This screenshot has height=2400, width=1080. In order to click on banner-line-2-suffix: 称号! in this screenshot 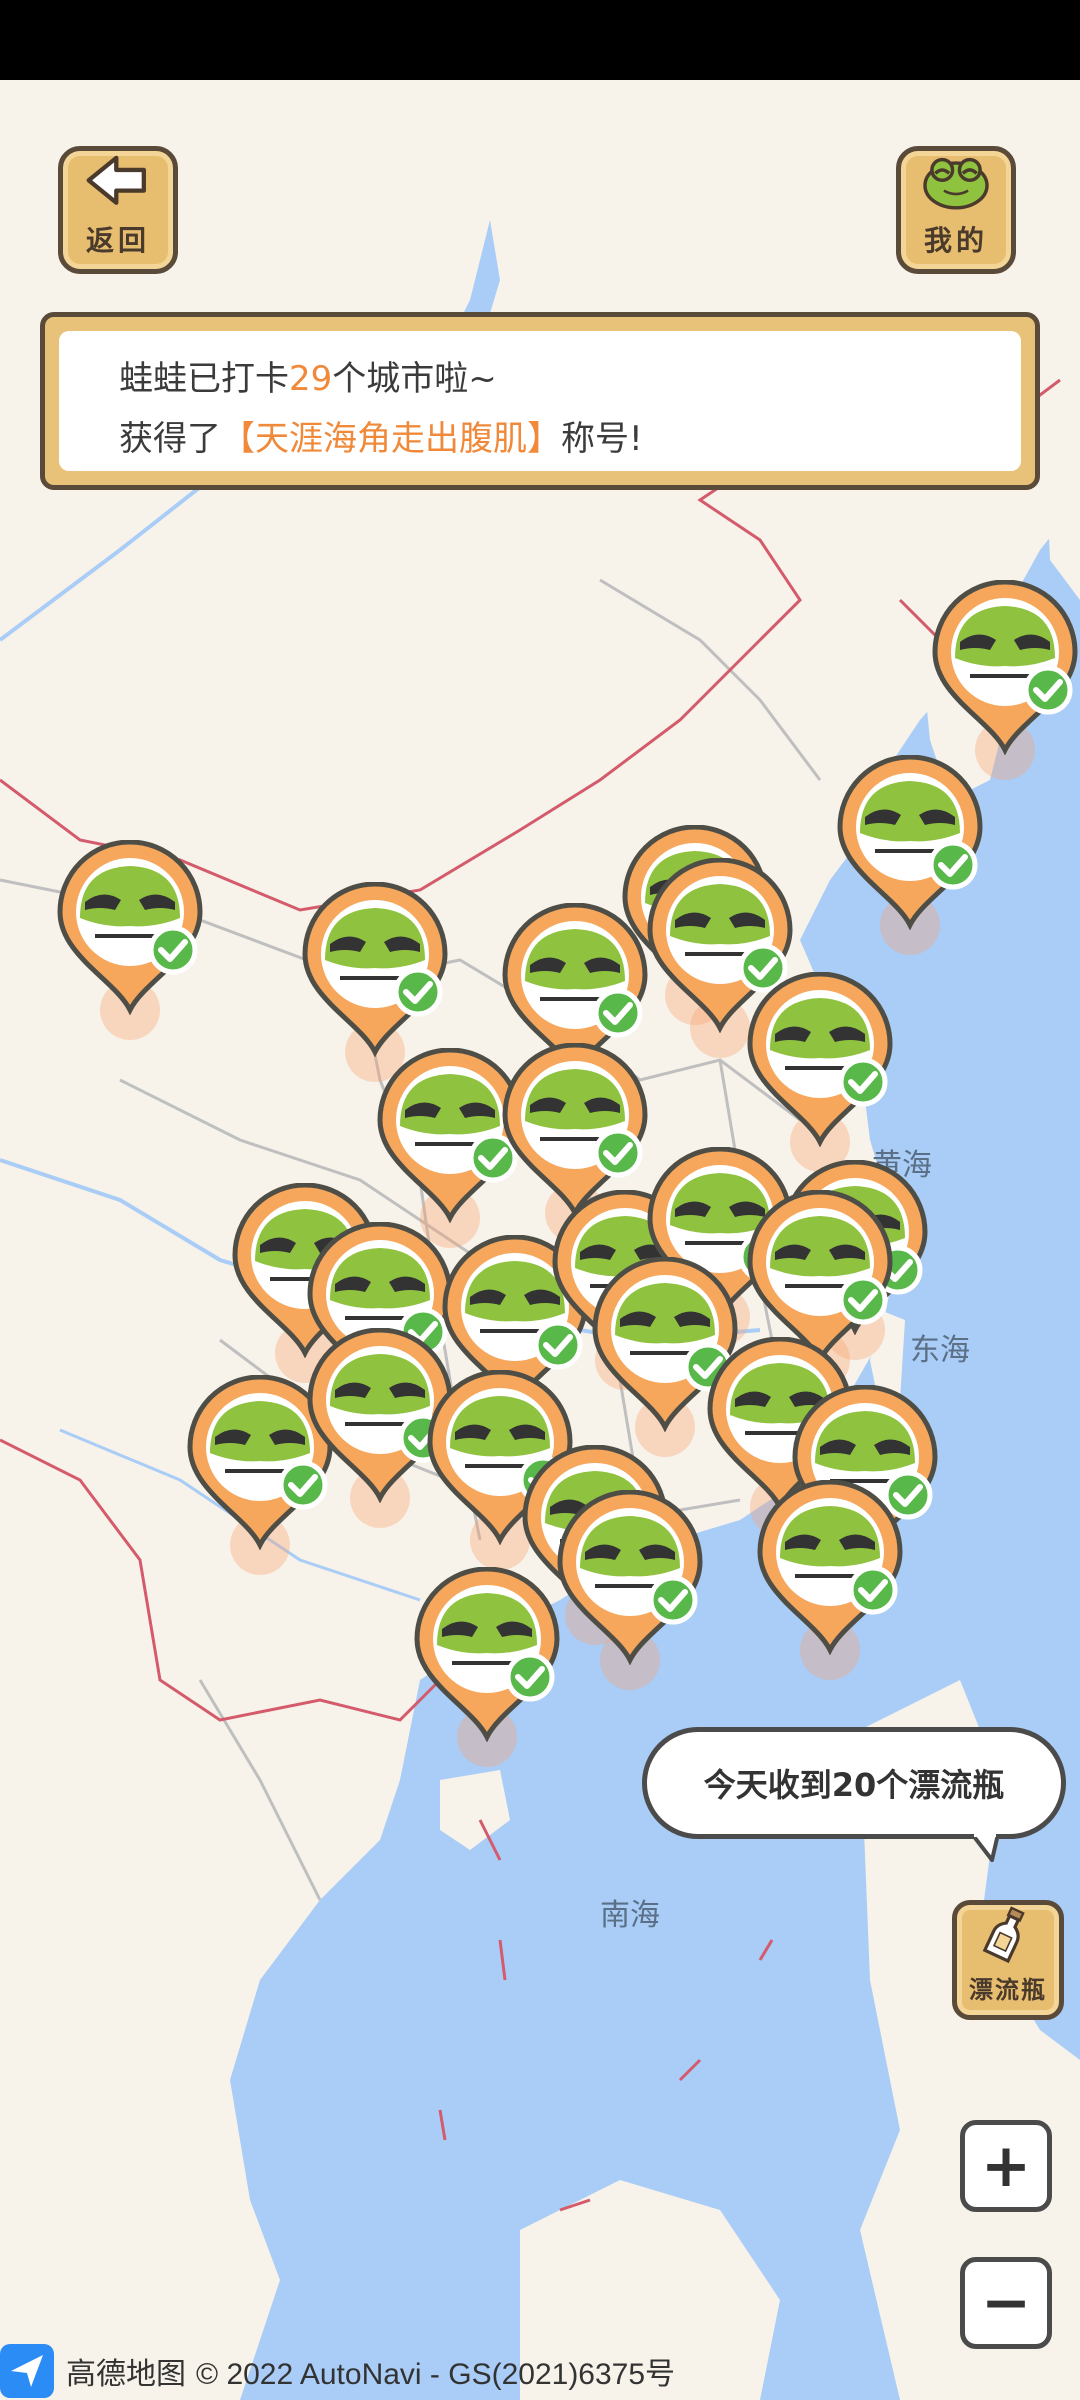, I will do `click(602, 439)`.